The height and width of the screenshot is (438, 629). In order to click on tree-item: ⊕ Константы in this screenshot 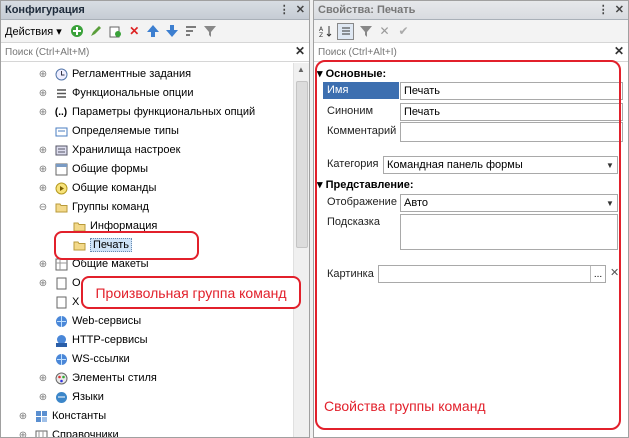, I will do `click(61, 416)`.